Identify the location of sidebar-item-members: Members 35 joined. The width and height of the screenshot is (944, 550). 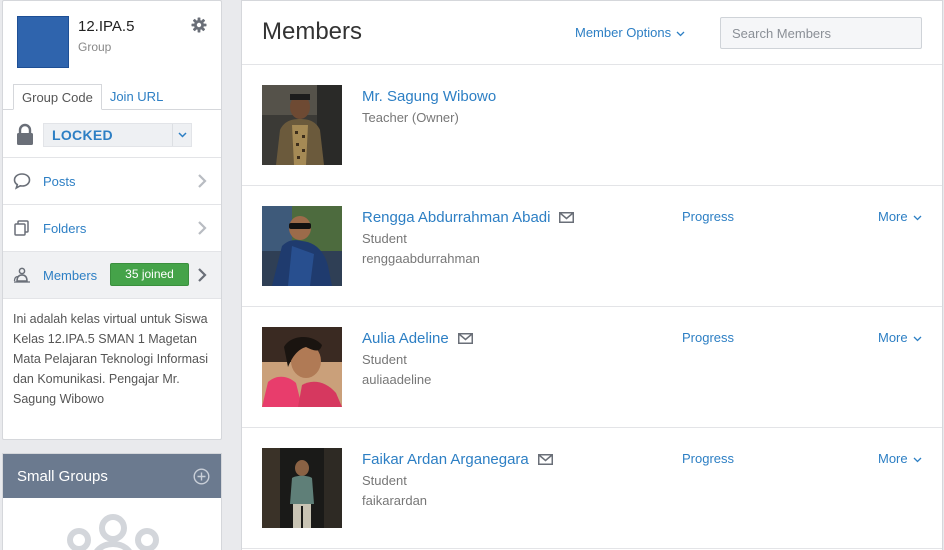
(112, 275).